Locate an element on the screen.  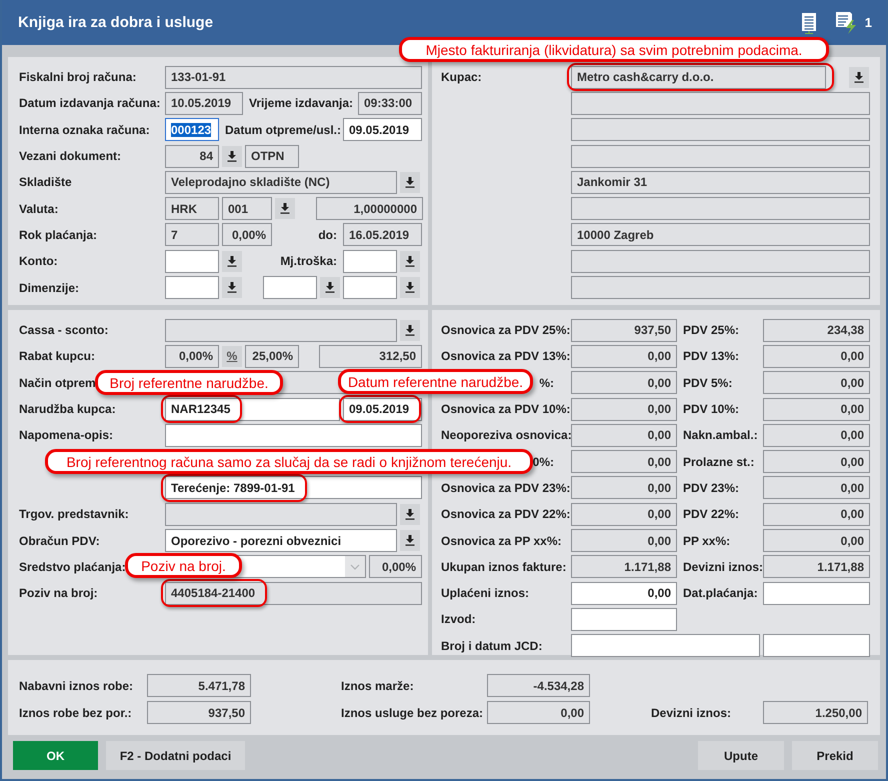
ok-button: OK is located at coordinates (55, 755).